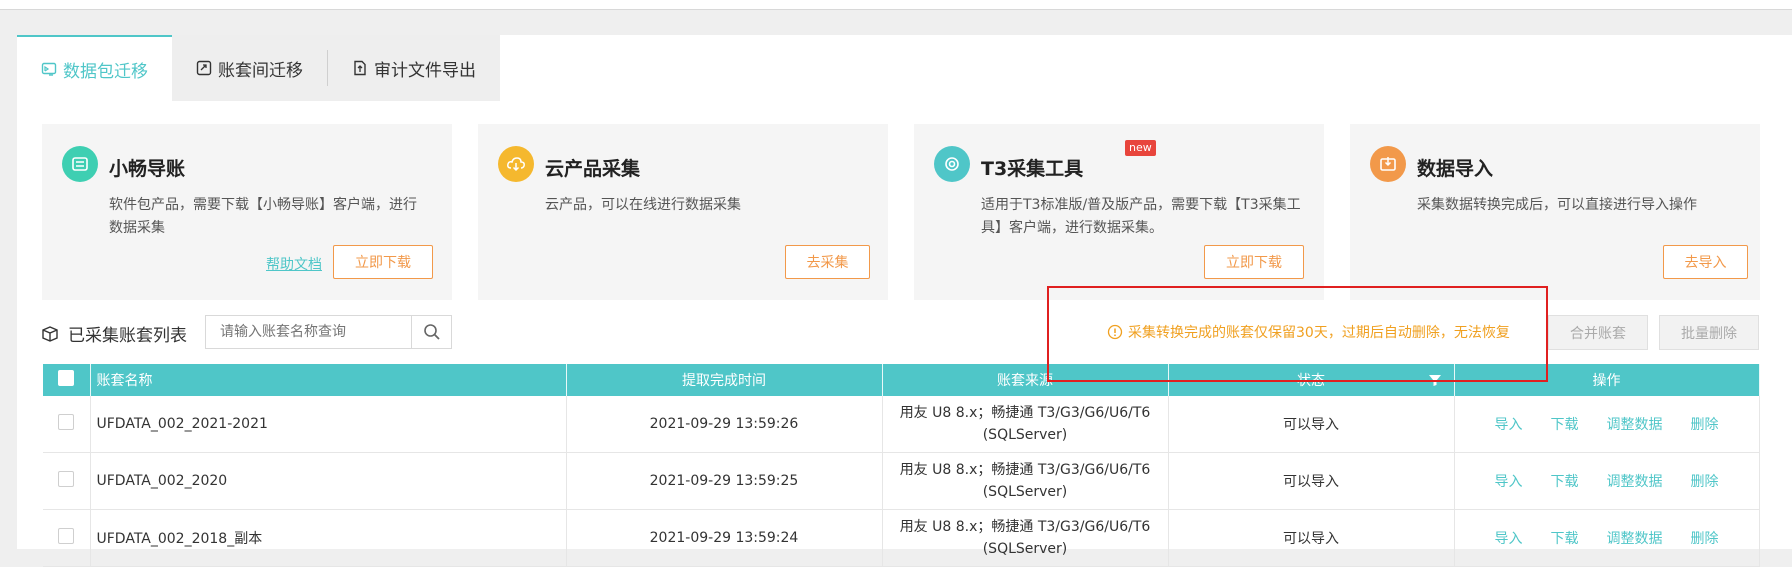 The image size is (1792, 567). I want to click on help-doc-link: 帮助文档, so click(294, 264).